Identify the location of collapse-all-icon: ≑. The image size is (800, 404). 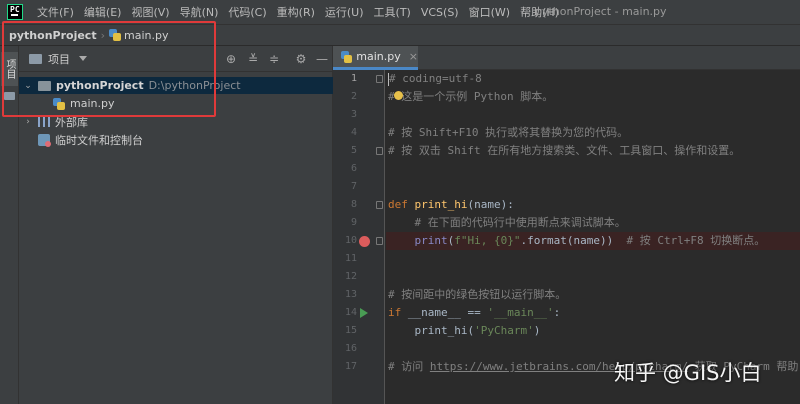
(274, 59).